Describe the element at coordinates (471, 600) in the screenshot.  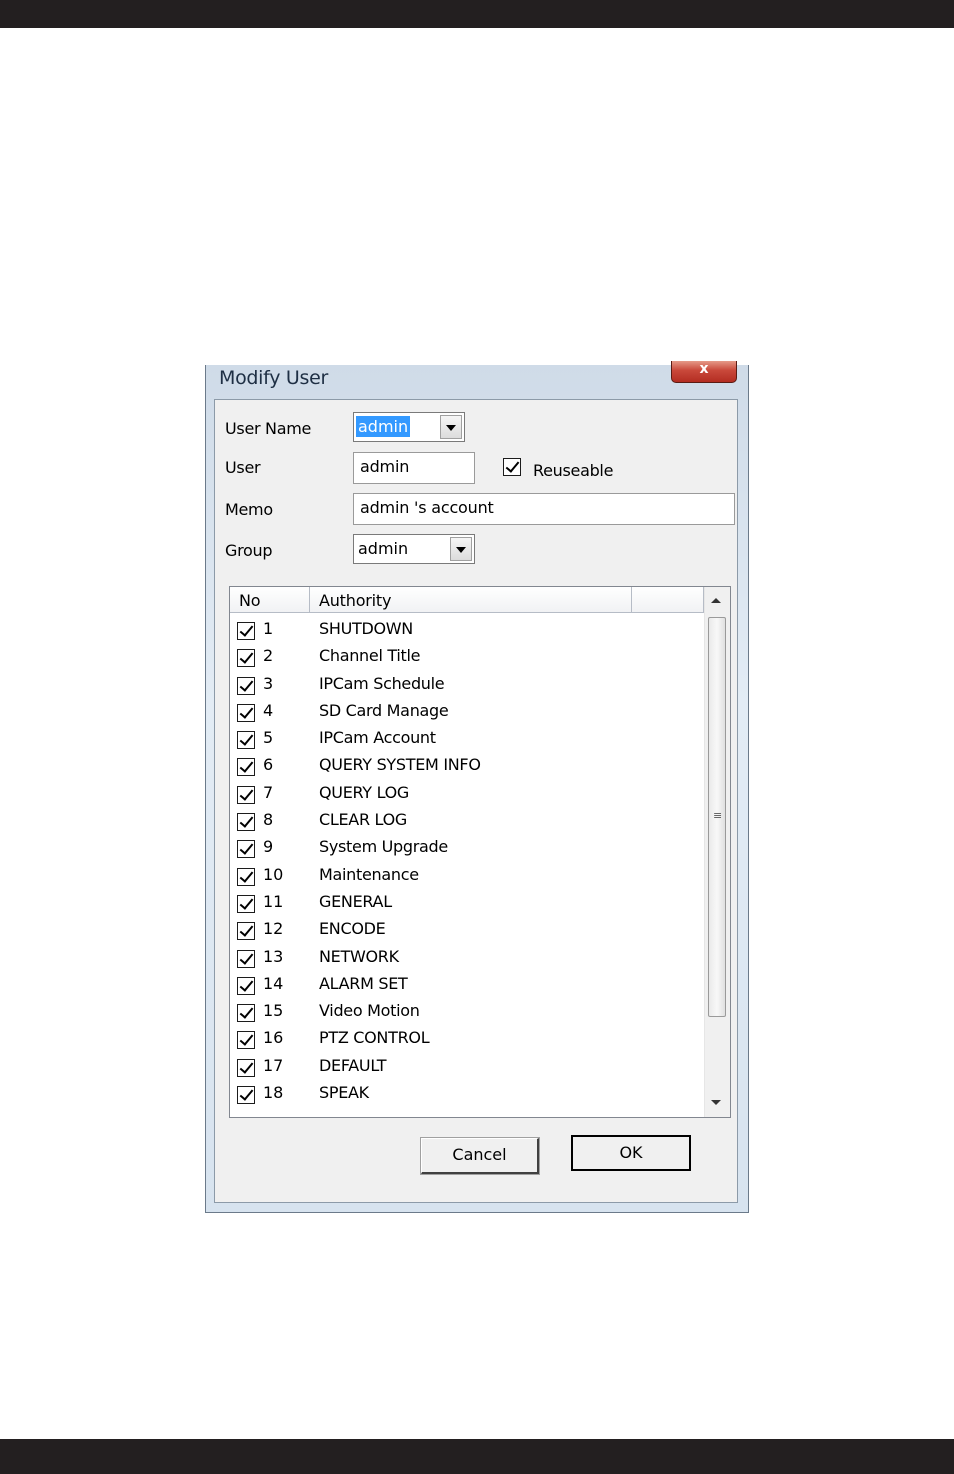
I see `column-header-authority: Authority` at that location.